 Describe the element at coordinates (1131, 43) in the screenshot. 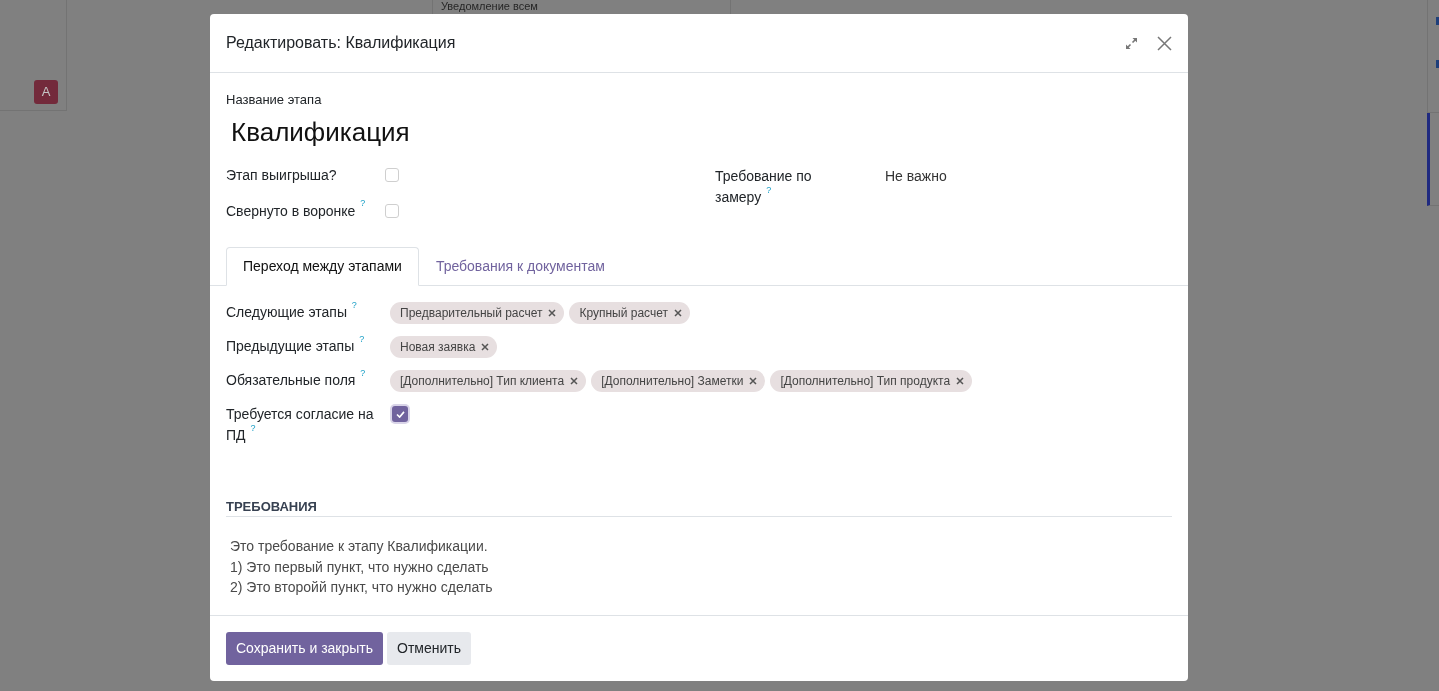

I see `expand-icon` at that location.